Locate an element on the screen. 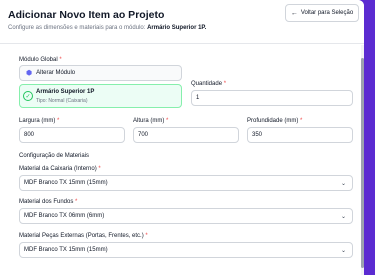  arrow-left-icon: ← is located at coordinates (294, 13).